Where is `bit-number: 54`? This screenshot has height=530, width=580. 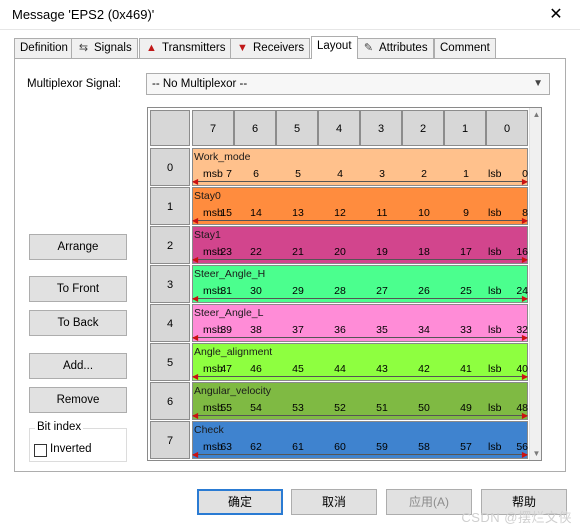 bit-number: 54 is located at coordinates (256, 408).